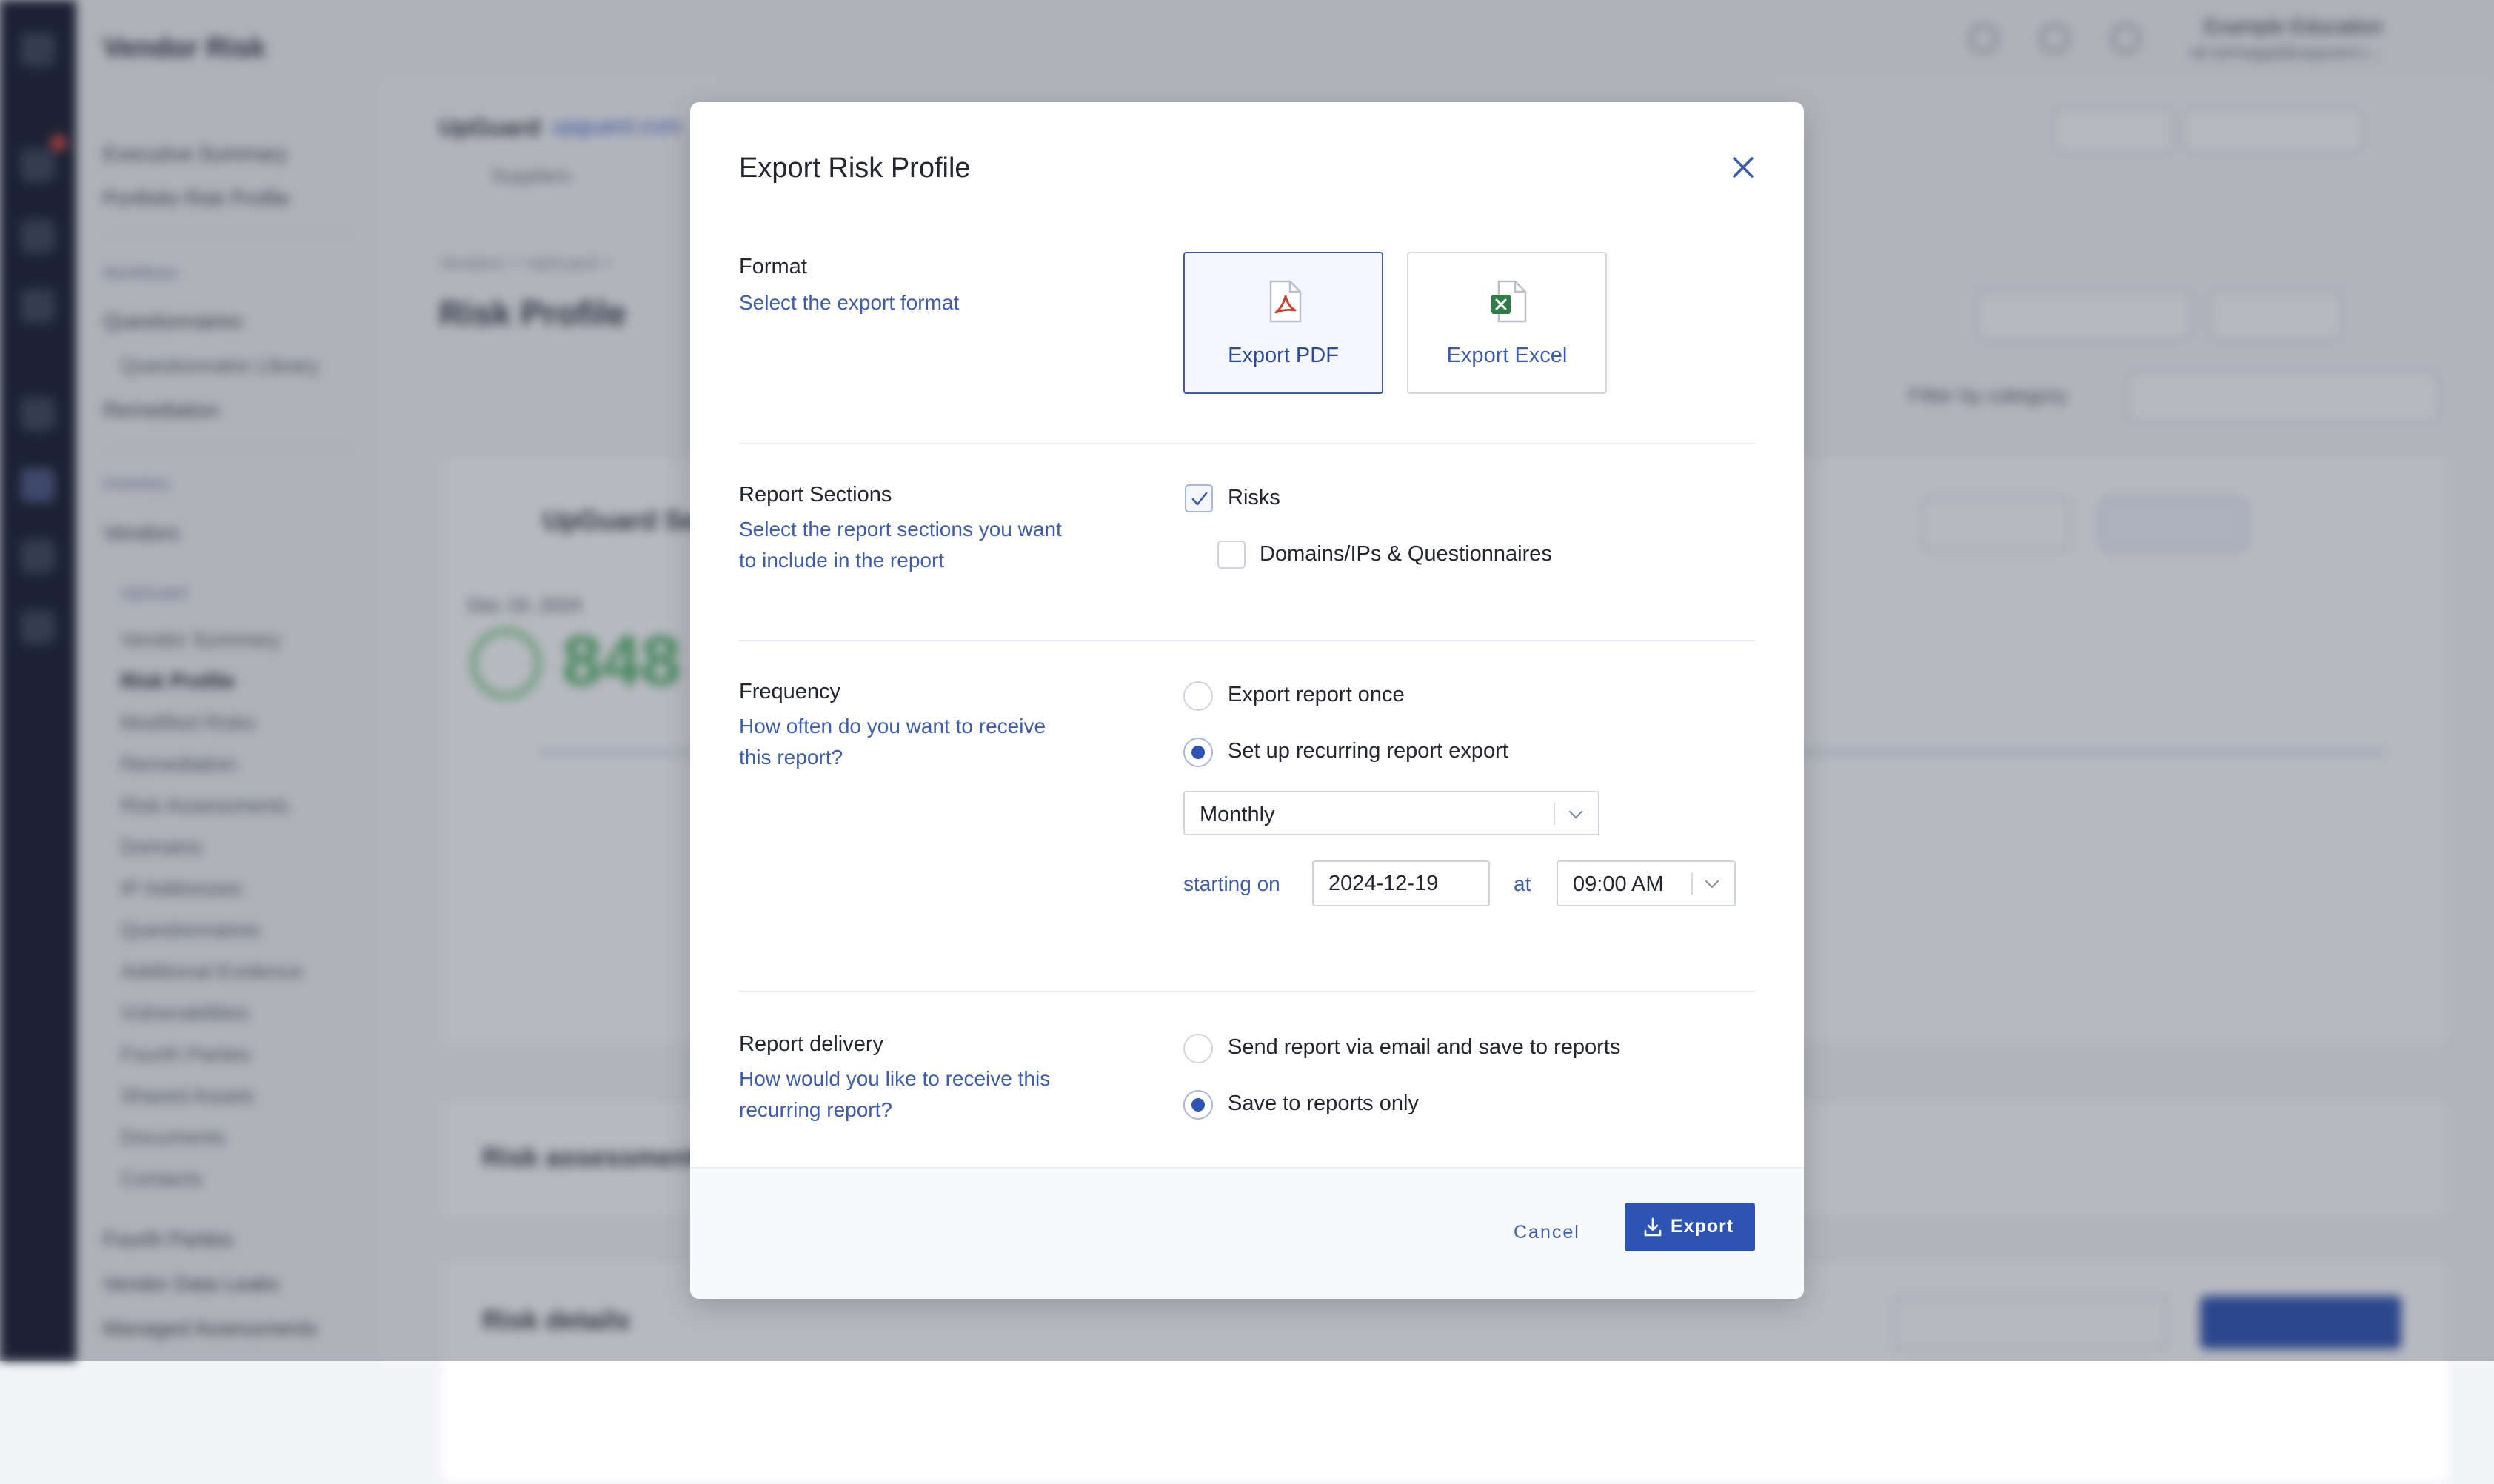 The image size is (2494, 1484). Describe the element at coordinates (1618, 884) in the screenshot. I see `time-value: 09:00 AM` at that location.